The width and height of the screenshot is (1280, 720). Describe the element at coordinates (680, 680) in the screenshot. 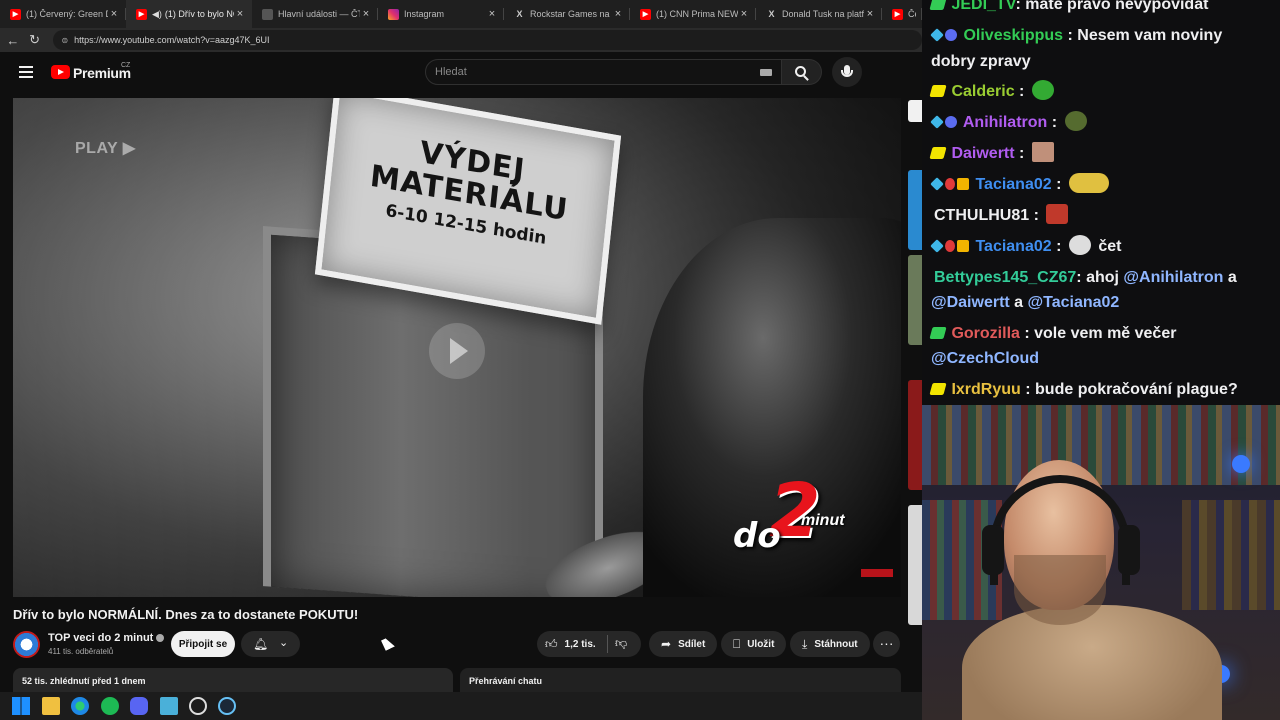

I see `chat-replay-panel: Přehrávání chatu` at that location.